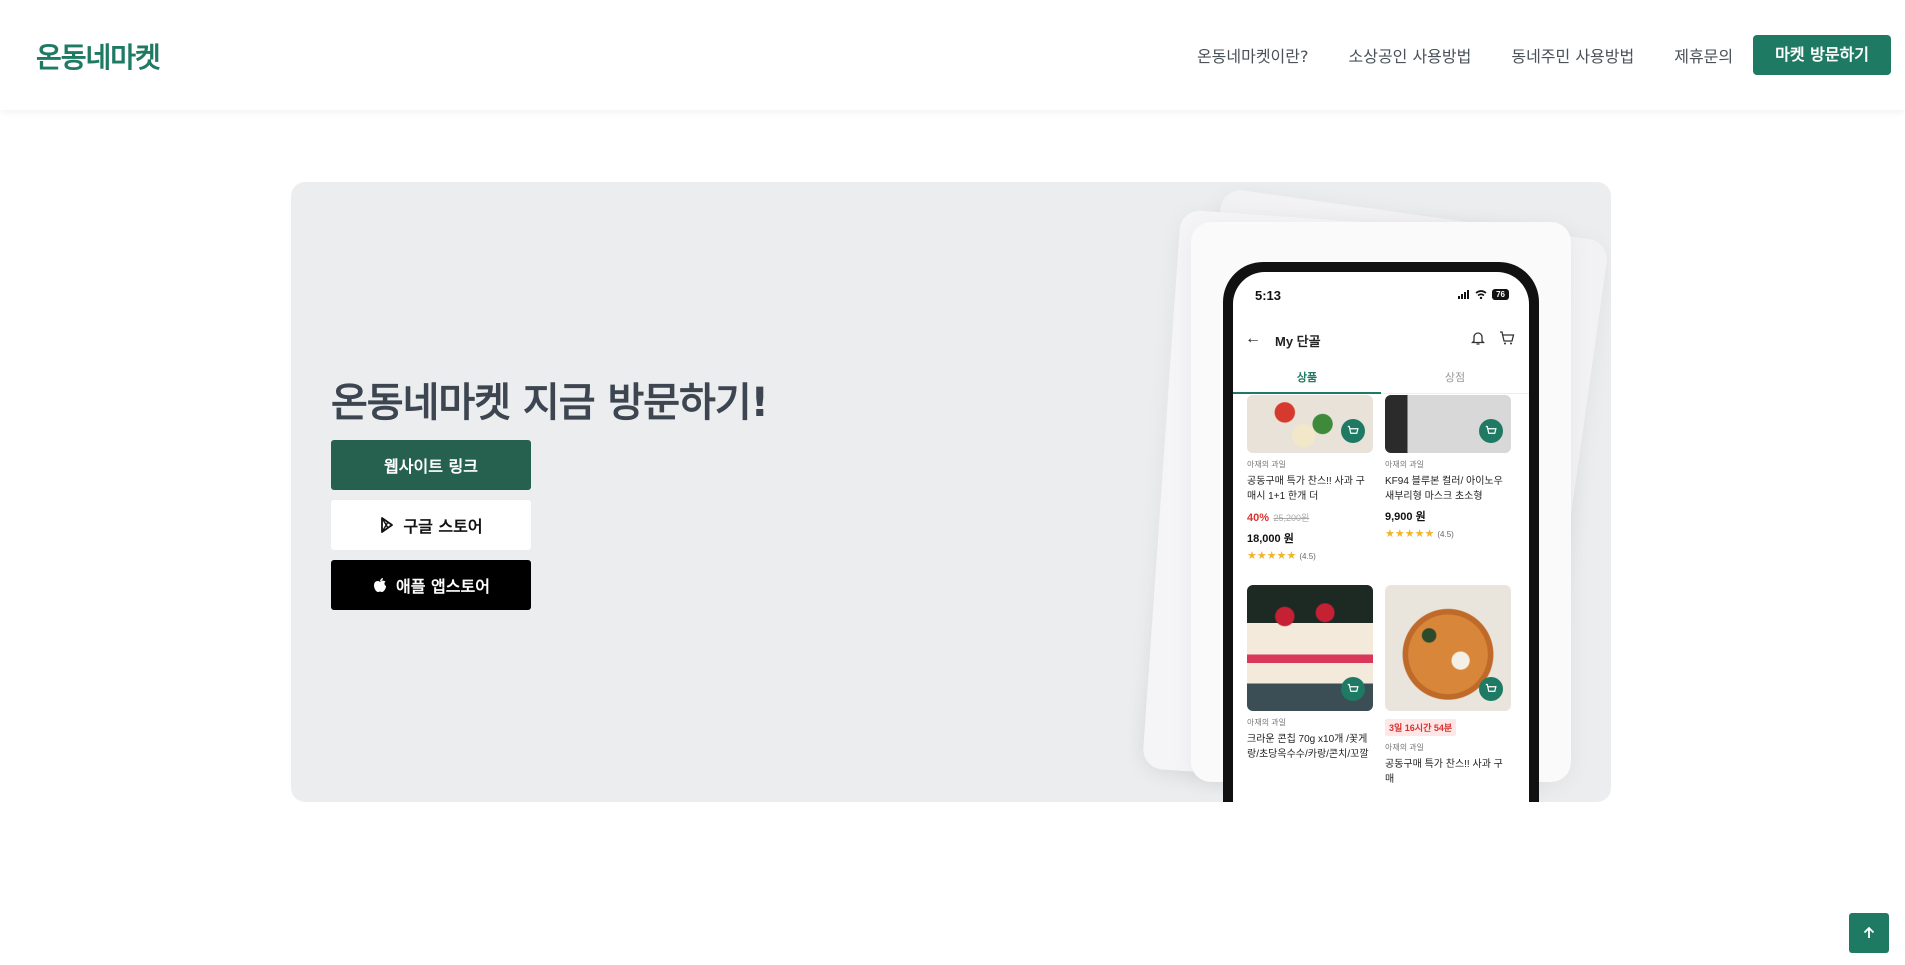  I want to click on hero-title-rest: 지금 방문하기!, so click(639, 403).